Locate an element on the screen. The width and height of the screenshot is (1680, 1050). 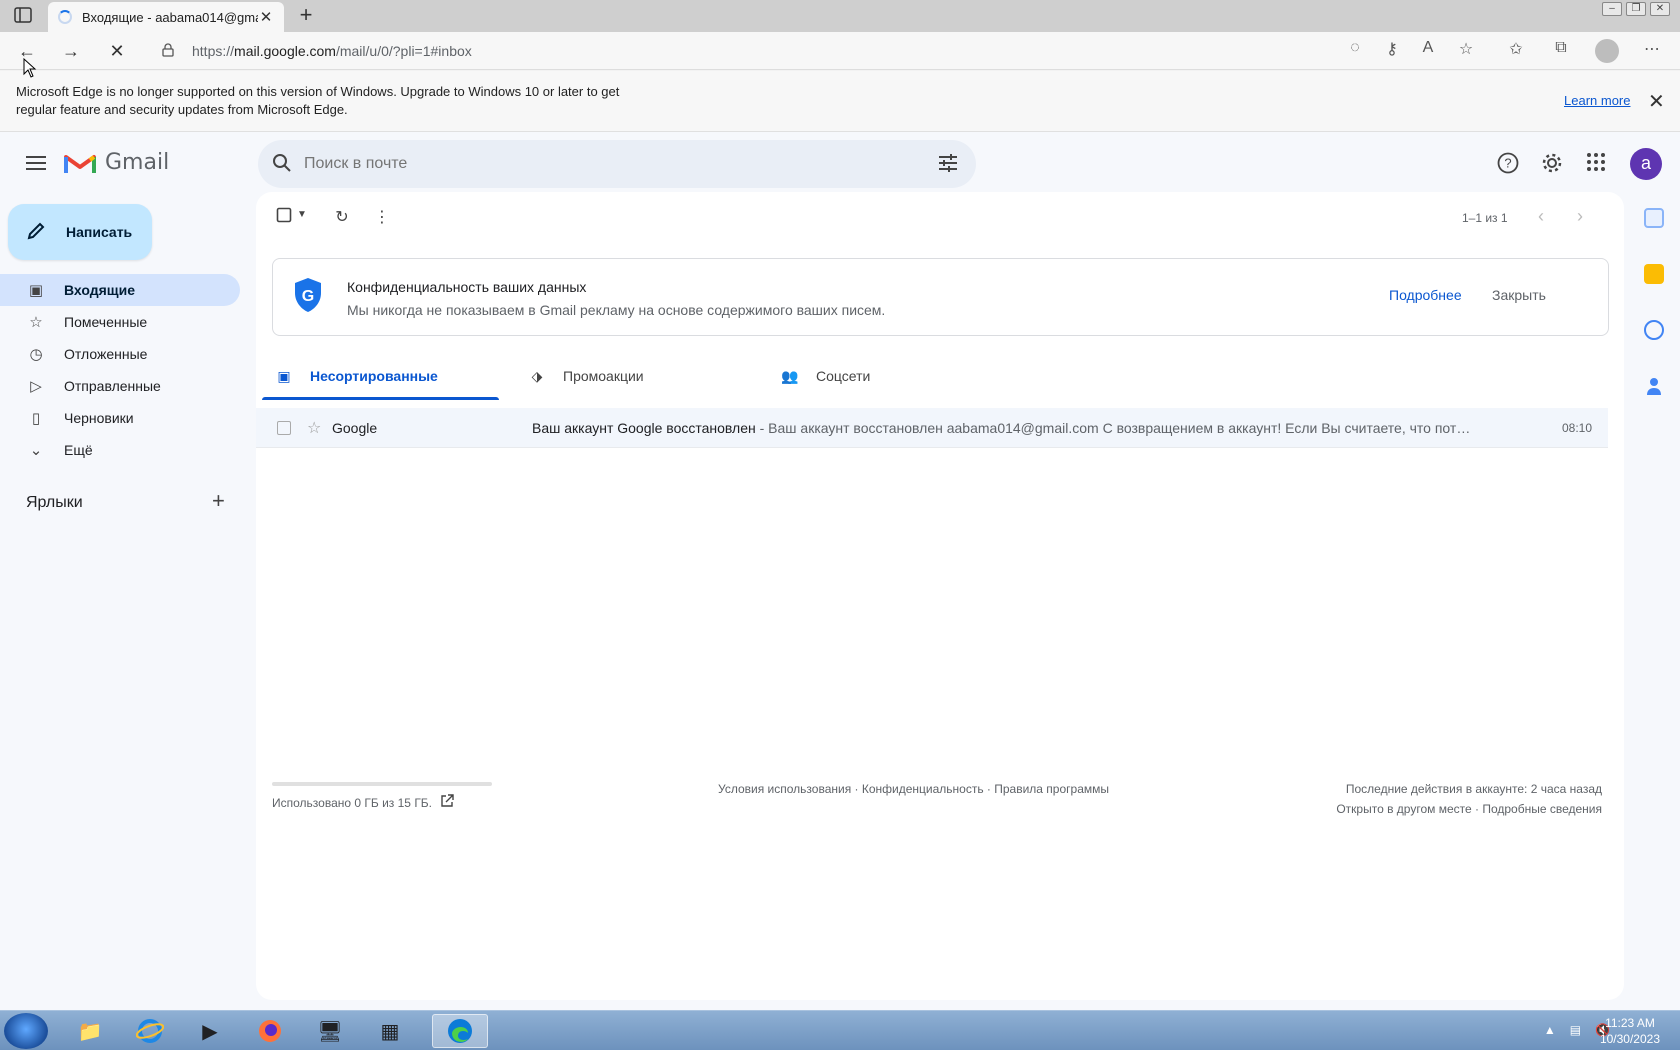
search-icon is located at coordinates (282, 164).